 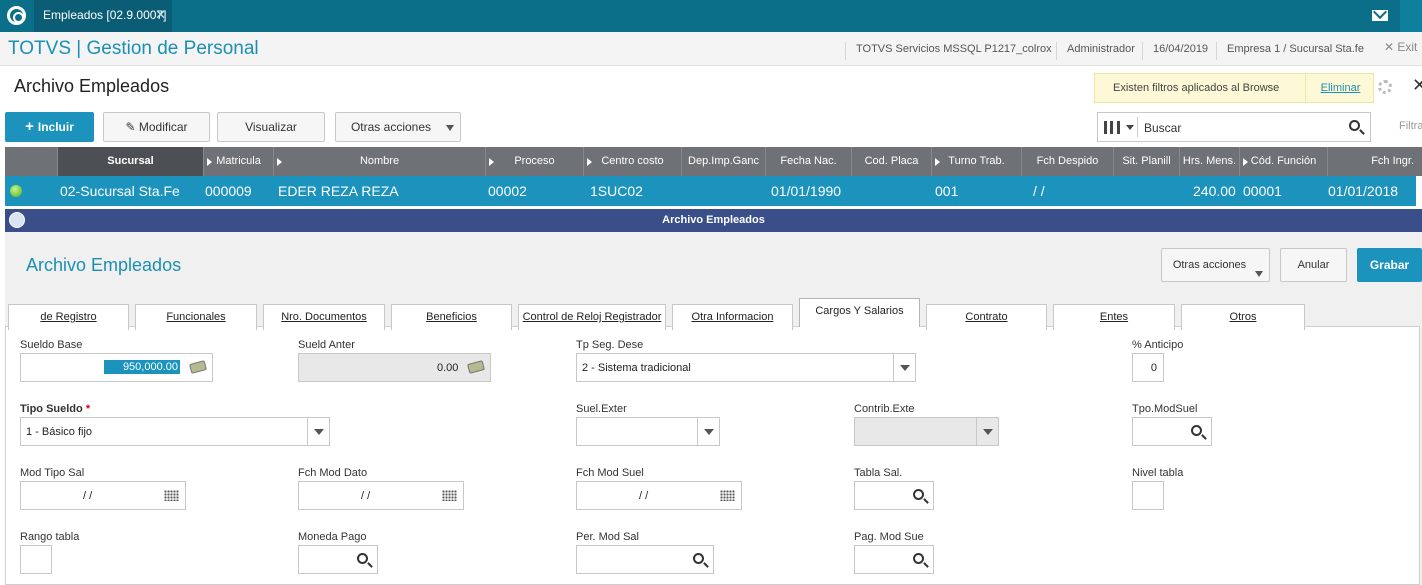 I want to click on column-header: Dep.Imp.Ganc, so click(x=723, y=161).